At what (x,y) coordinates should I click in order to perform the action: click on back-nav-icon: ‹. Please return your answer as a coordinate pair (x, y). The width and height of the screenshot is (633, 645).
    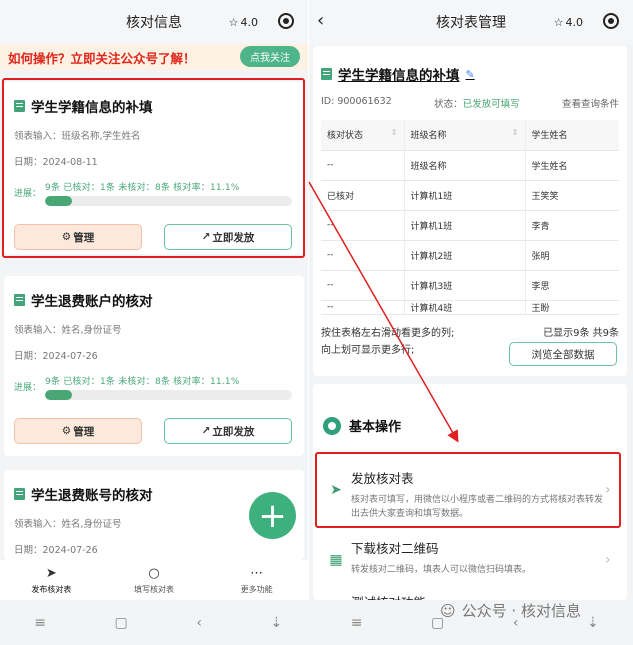
    Looking at the image, I should click on (199, 623).